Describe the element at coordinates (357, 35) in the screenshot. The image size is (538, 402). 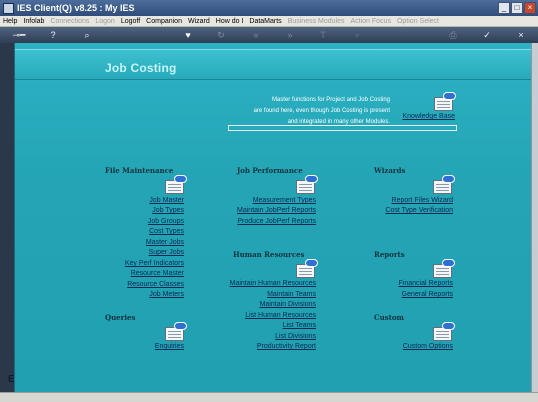
I see `stop-icon: ▫` at that location.